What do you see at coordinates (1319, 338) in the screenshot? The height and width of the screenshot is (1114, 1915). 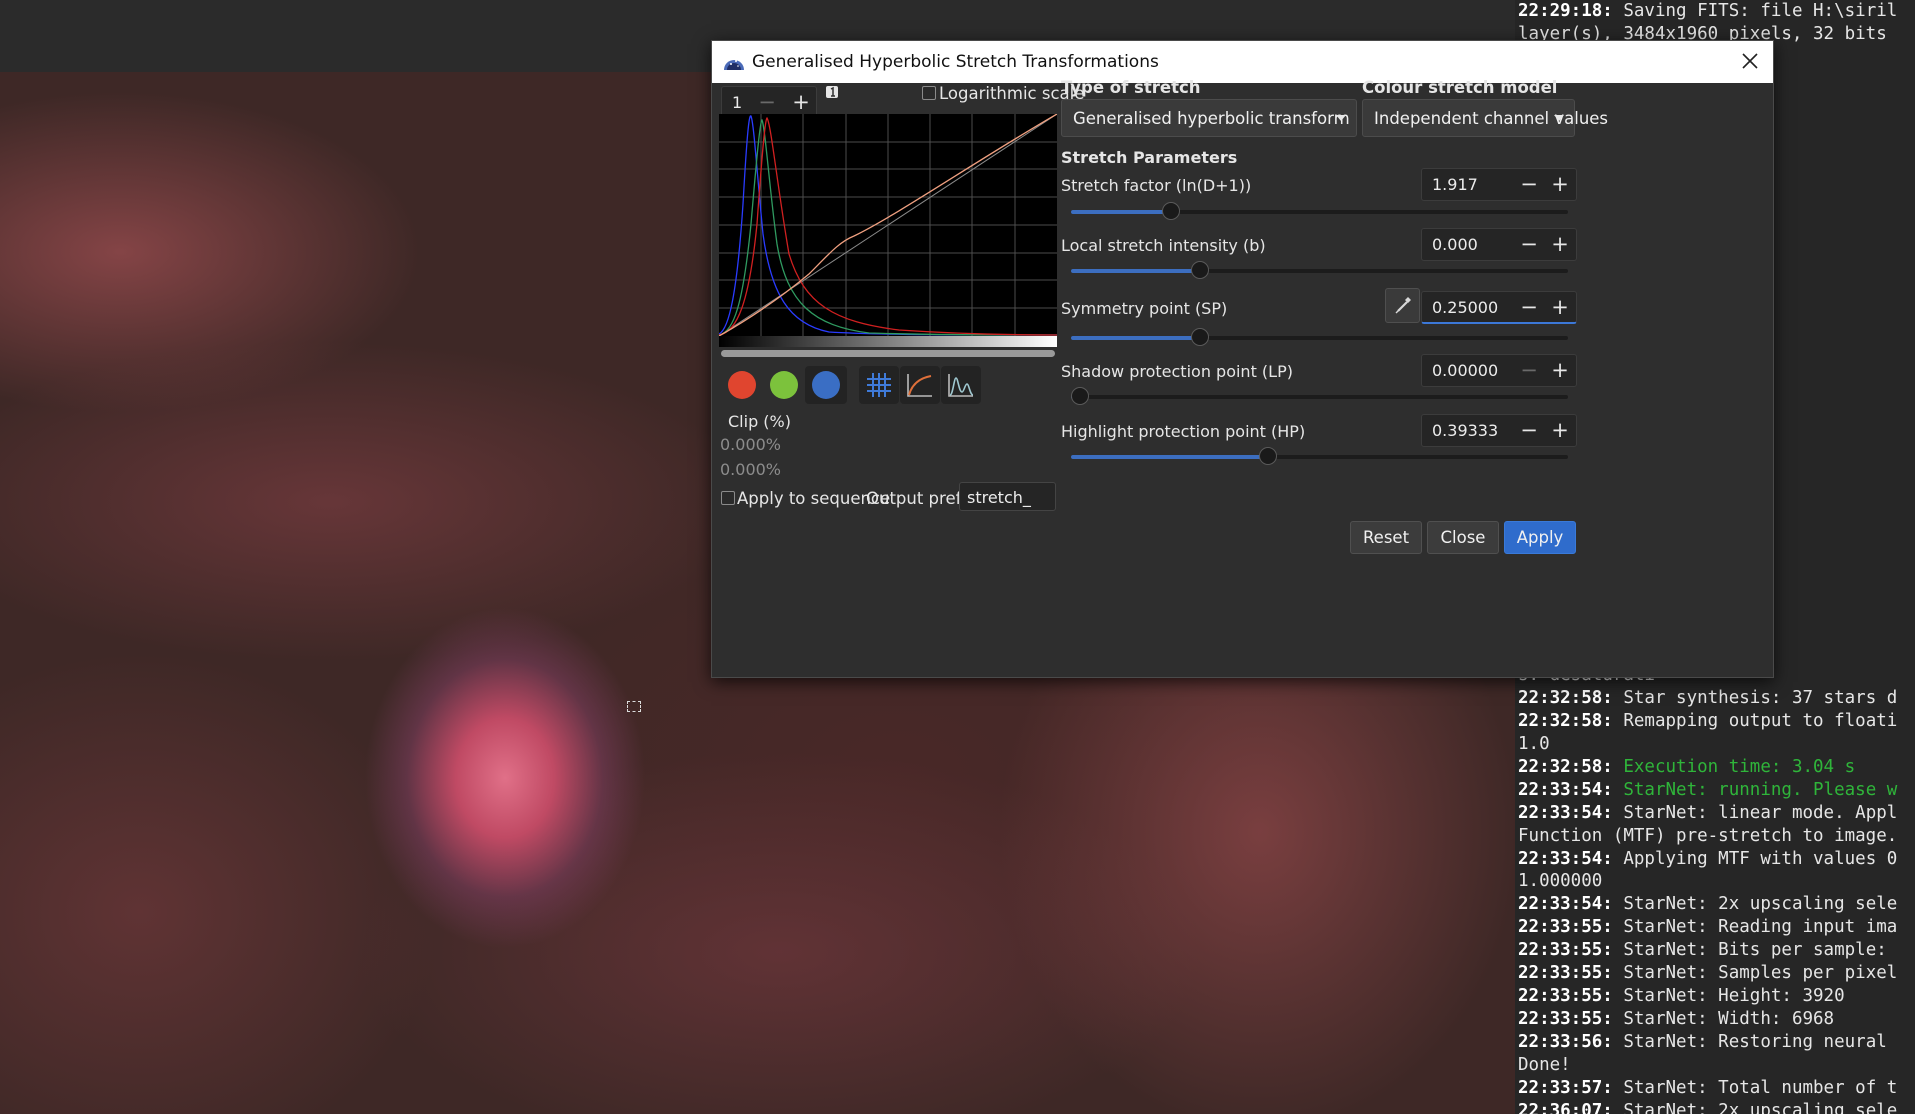 I see `symmetry-point-slider` at bounding box center [1319, 338].